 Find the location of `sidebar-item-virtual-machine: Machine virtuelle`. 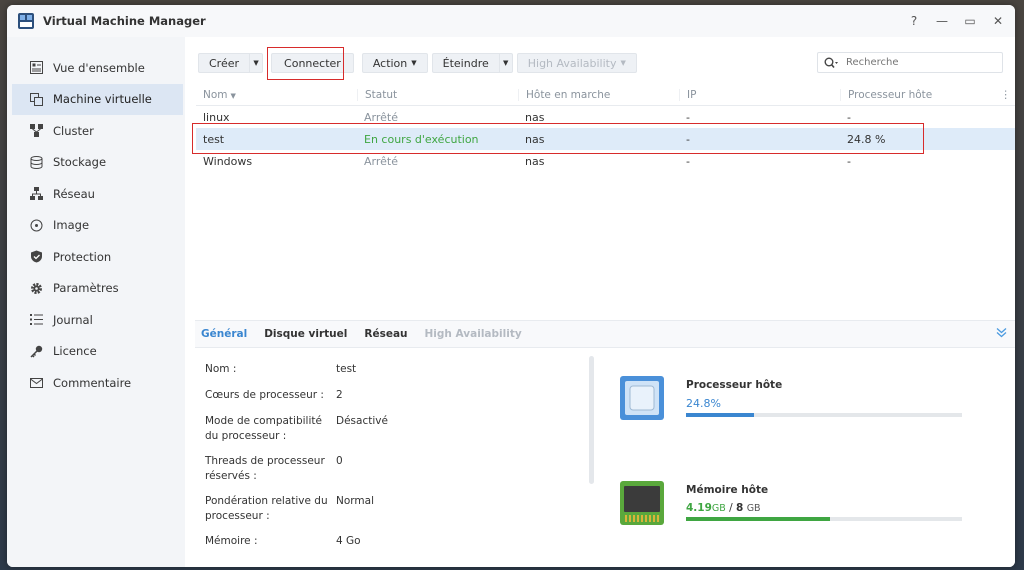

sidebar-item-virtual-machine: Machine virtuelle is located at coordinates (97, 99).